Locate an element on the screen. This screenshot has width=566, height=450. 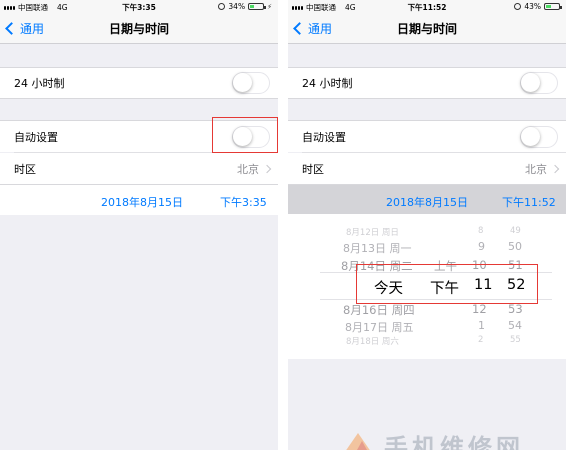
time-value: 下午11:52 is located at coordinates (529, 202).